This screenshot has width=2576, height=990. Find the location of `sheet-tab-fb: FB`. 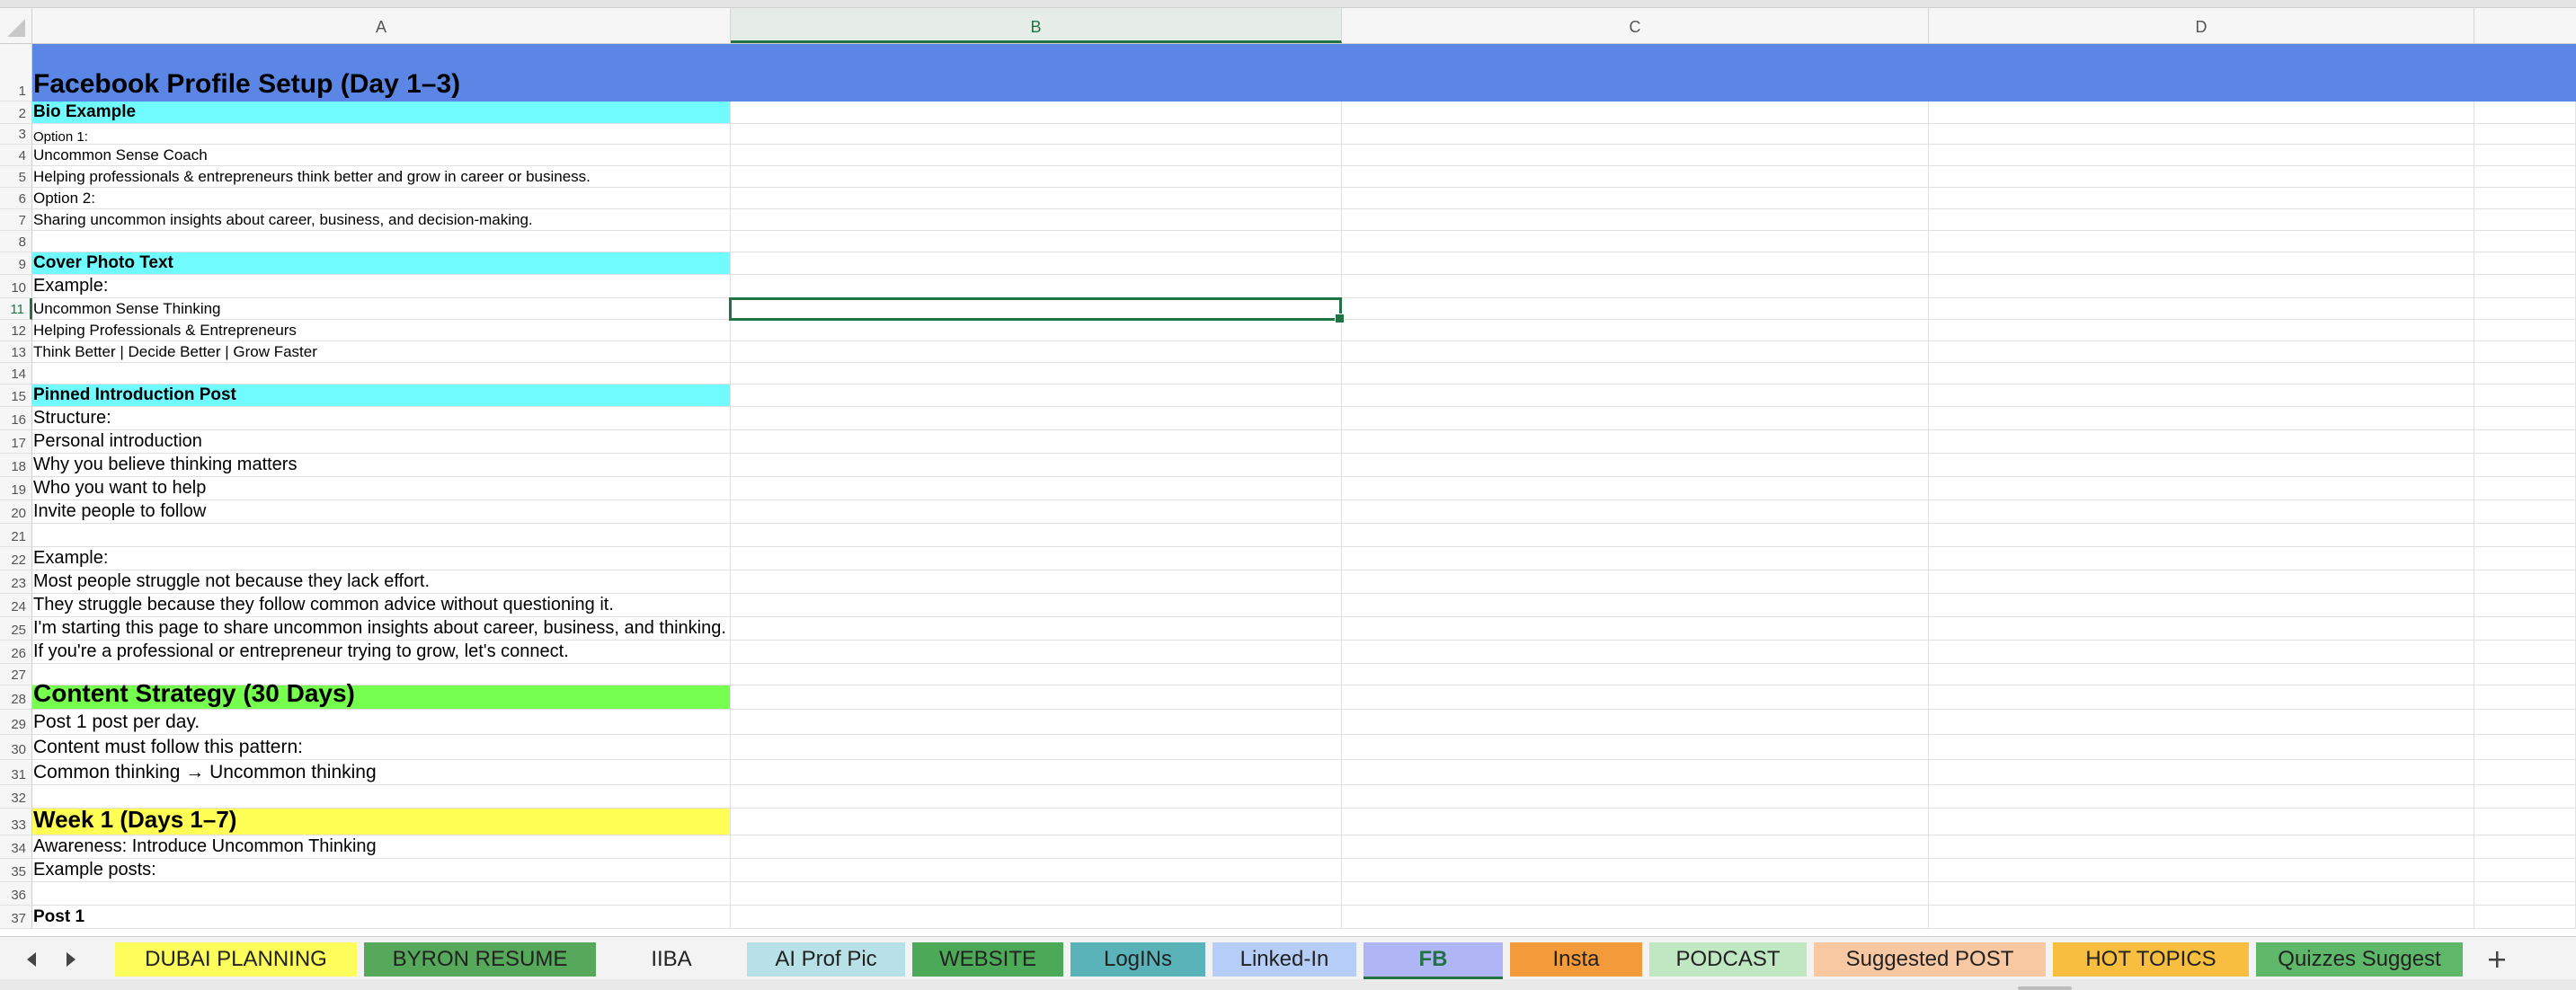

sheet-tab-fb: FB is located at coordinates (1433, 961).